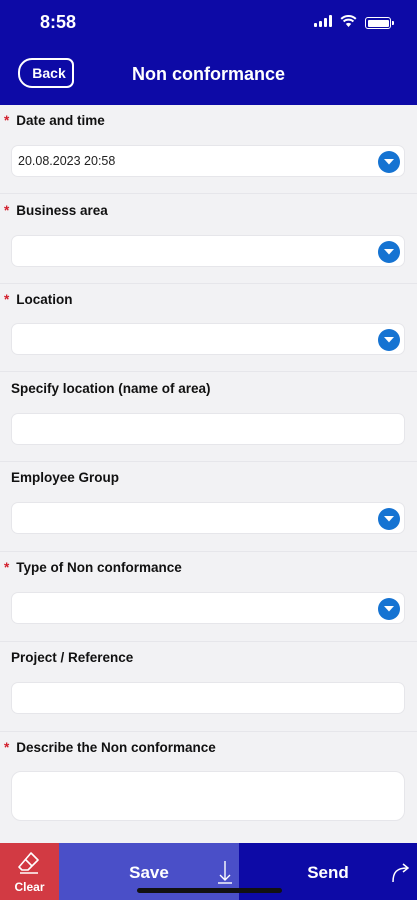 This screenshot has width=417, height=900. I want to click on field-label: * Describe the Non conformance, so click(110, 747).